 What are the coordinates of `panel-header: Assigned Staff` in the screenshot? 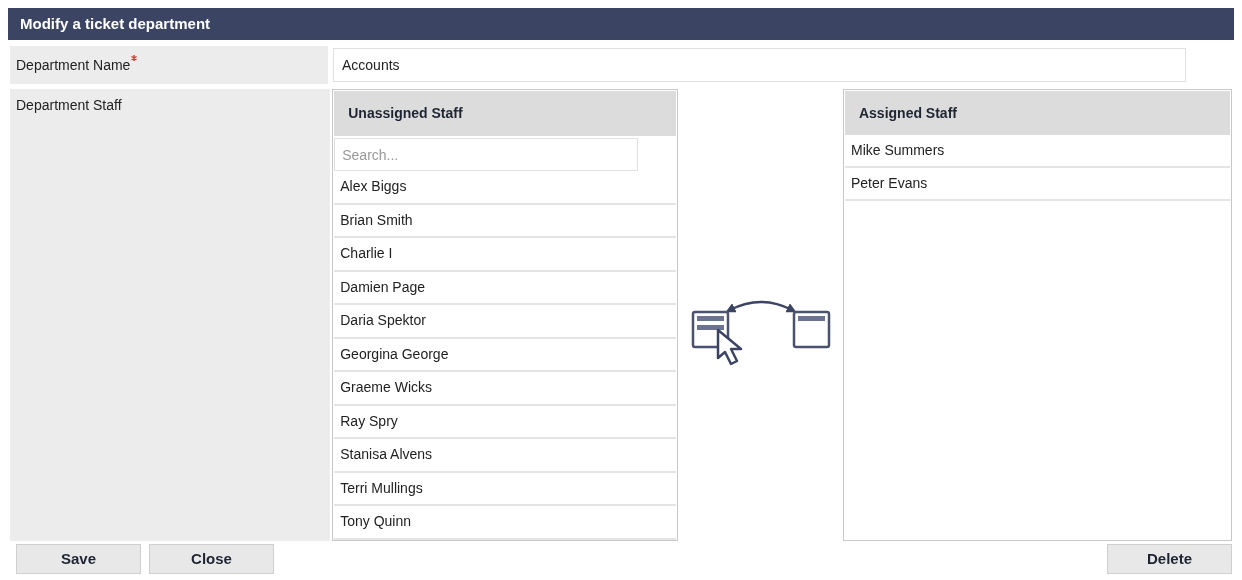 It's located at (1037, 113).